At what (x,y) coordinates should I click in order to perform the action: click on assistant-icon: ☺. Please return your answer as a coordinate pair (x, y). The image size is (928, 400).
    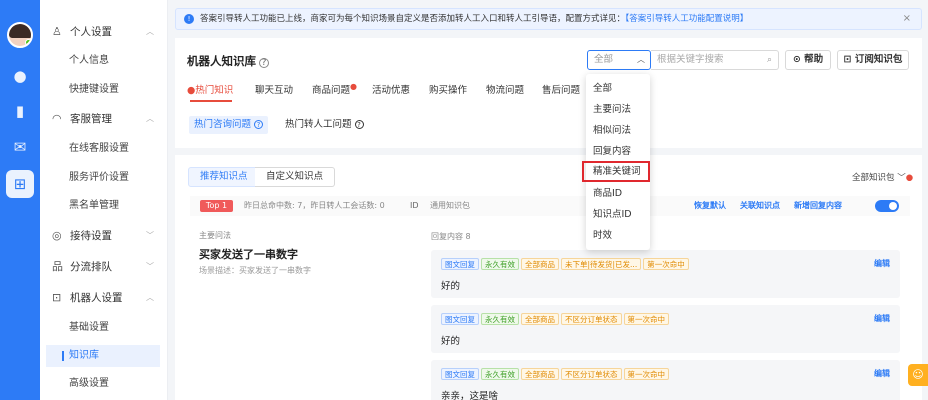
    Looking at the image, I should click on (918, 374).